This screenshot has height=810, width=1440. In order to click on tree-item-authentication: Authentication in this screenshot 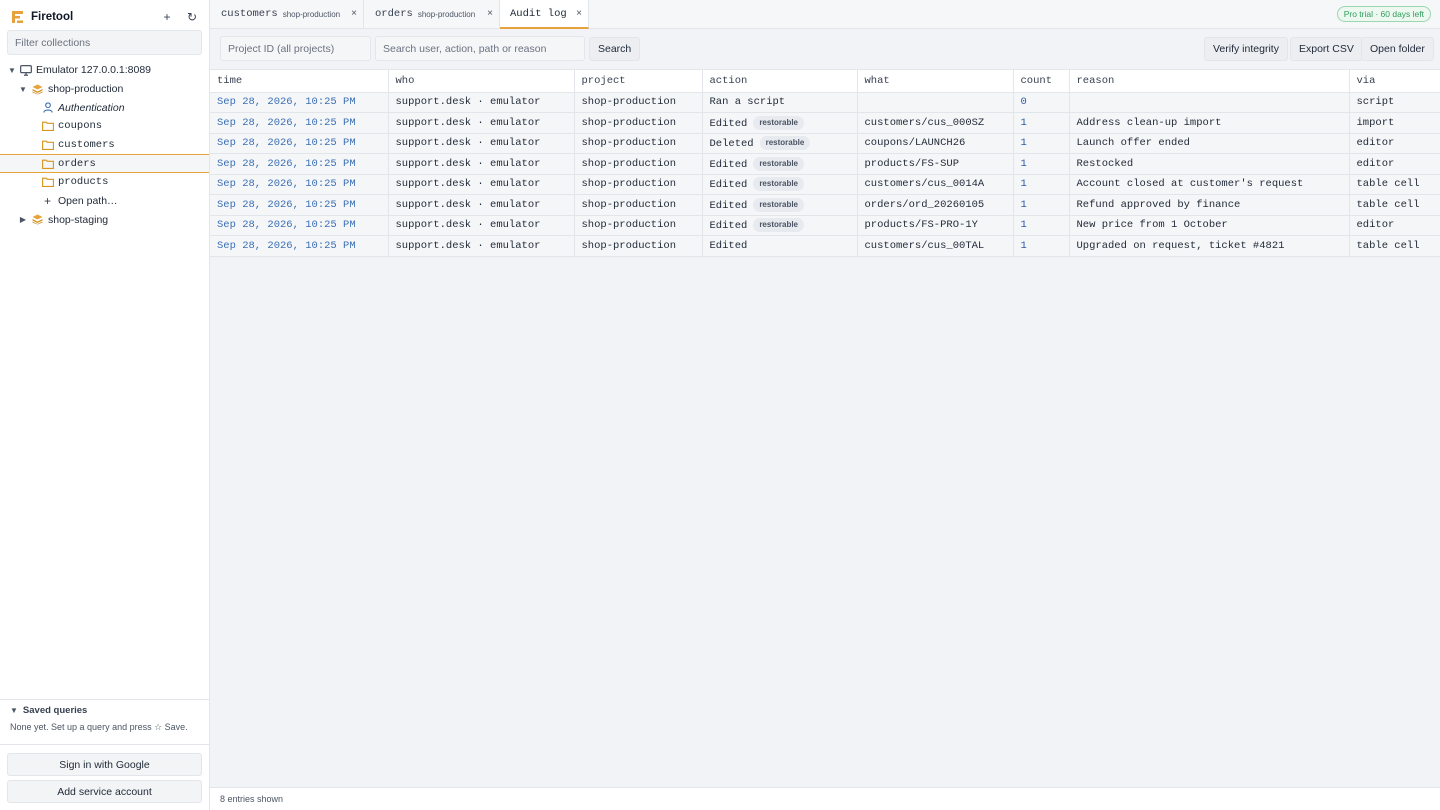, I will do `click(104, 107)`.